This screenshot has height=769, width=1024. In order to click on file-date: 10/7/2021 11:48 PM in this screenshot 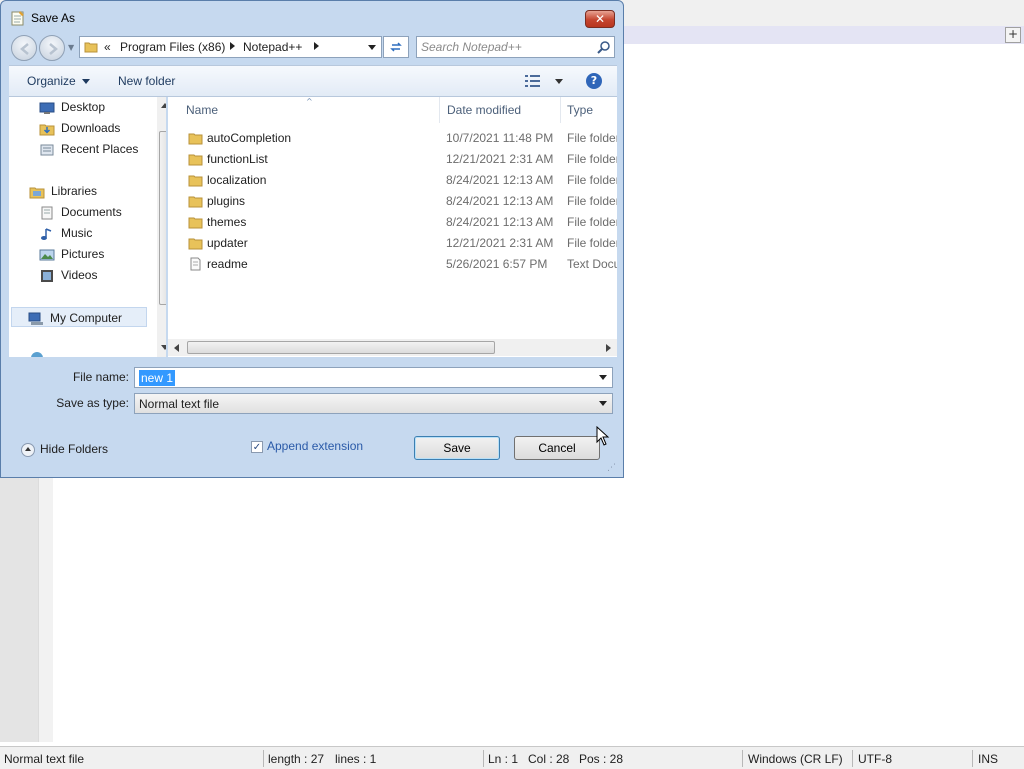, I will do `click(500, 138)`.